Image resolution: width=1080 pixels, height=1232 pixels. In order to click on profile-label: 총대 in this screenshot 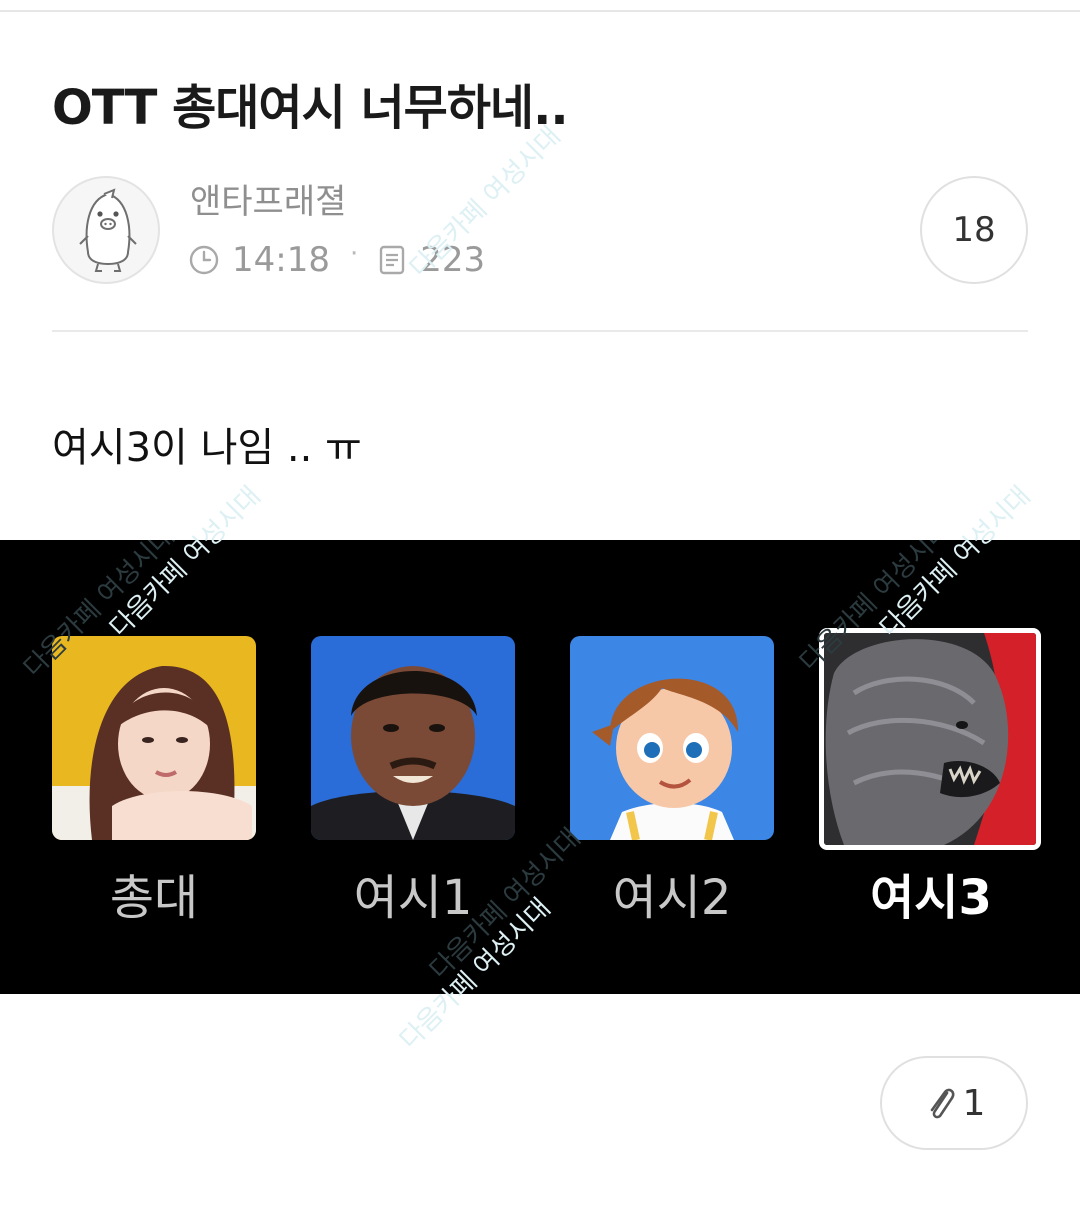, I will do `click(154, 898)`.